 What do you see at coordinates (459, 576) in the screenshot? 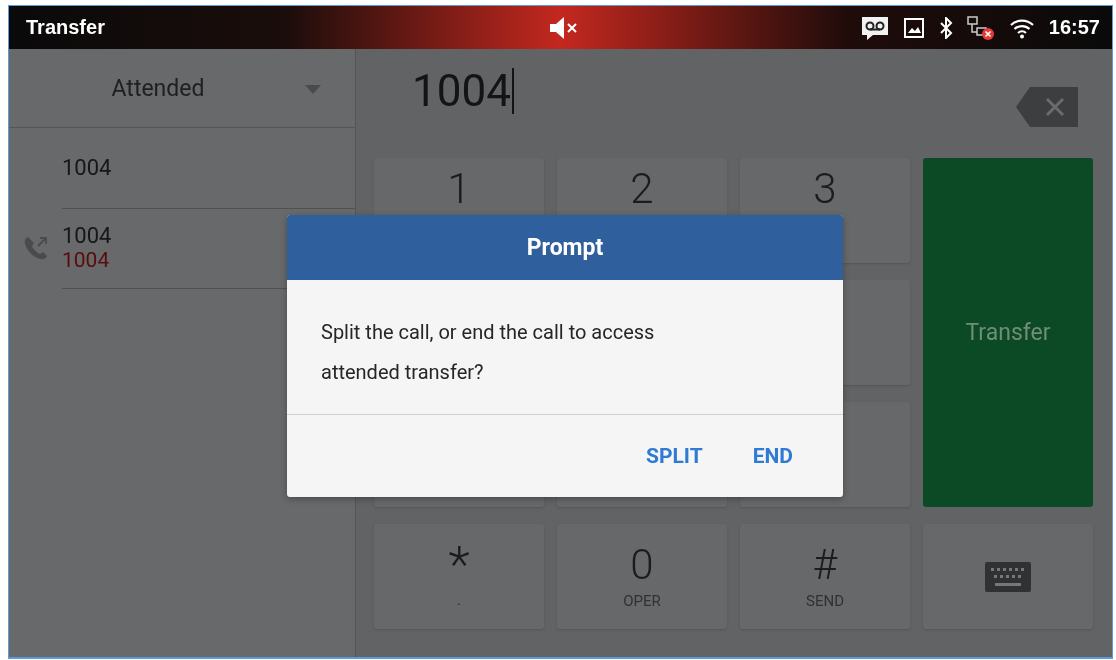
I see `dial-key: * .` at bounding box center [459, 576].